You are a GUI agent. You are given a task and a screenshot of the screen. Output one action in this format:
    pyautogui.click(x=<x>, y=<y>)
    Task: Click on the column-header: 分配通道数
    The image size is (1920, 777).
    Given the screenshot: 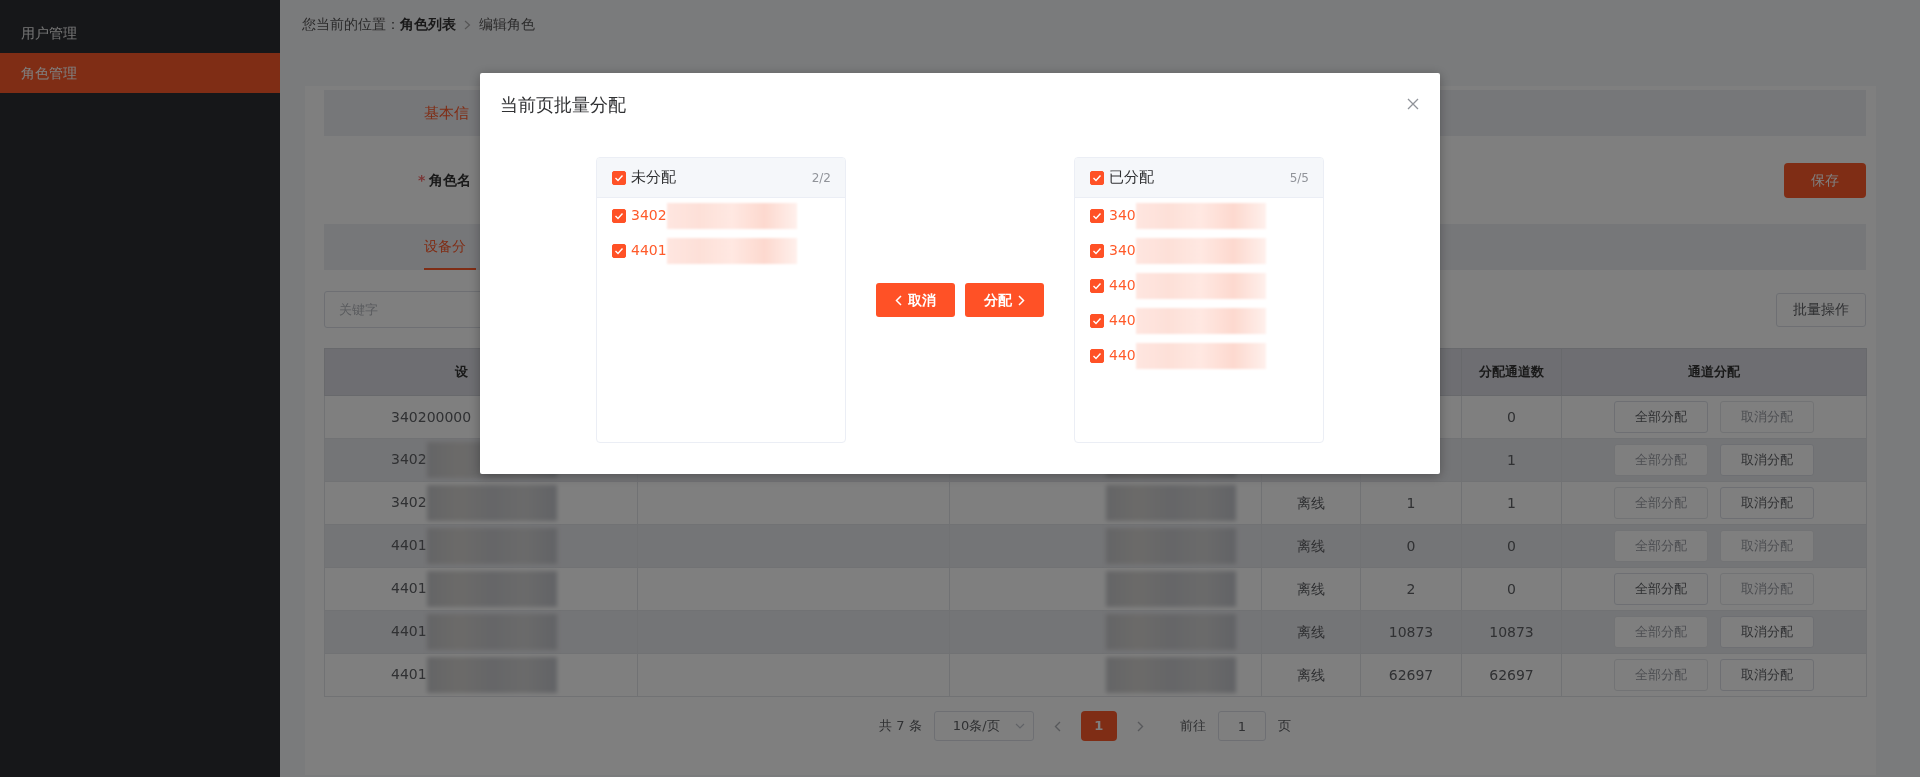 What is the action you would take?
    pyautogui.click(x=1511, y=372)
    